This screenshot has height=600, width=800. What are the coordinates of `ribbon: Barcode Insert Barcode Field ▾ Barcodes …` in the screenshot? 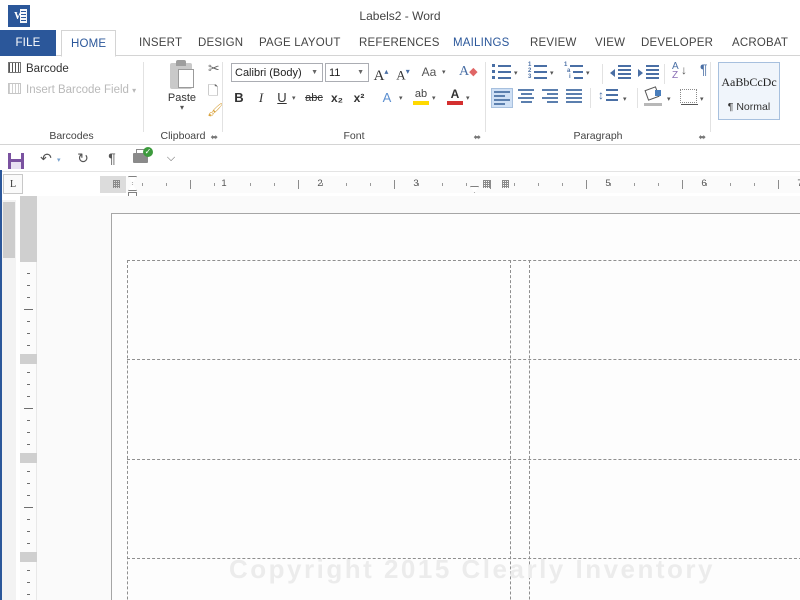 It's located at (400, 100).